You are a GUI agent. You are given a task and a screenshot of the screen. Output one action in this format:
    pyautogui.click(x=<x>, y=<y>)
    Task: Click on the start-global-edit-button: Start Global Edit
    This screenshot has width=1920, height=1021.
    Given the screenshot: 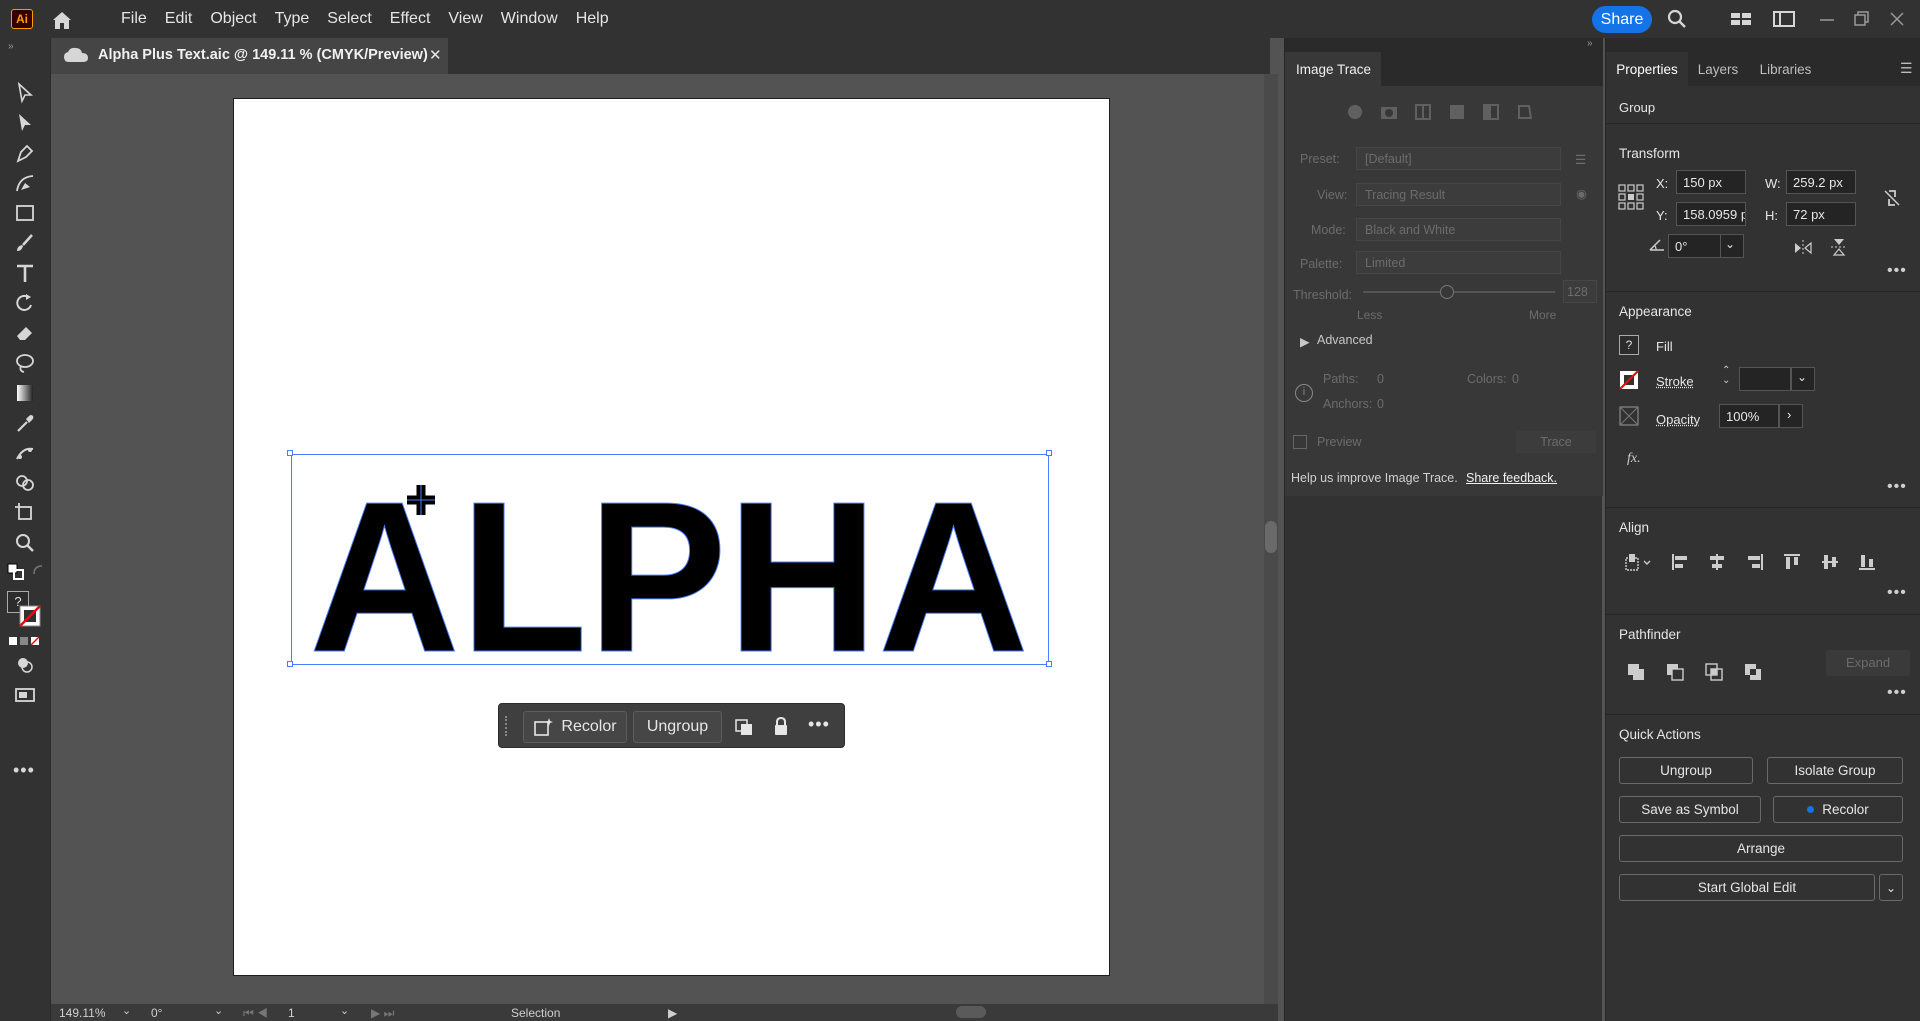 What is the action you would take?
    pyautogui.click(x=1747, y=887)
    